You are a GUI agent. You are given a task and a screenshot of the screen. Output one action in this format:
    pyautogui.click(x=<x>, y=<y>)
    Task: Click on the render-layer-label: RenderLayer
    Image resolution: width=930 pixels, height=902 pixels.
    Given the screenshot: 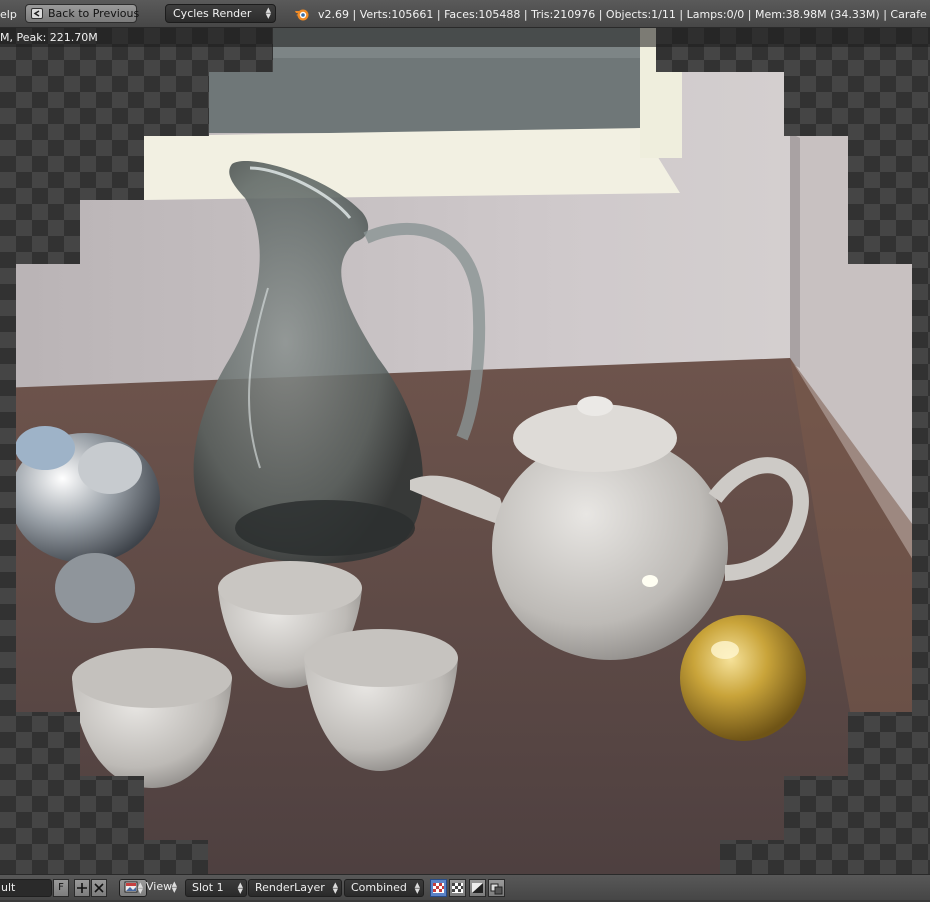 What is the action you would take?
    pyautogui.click(x=290, y=887)
    